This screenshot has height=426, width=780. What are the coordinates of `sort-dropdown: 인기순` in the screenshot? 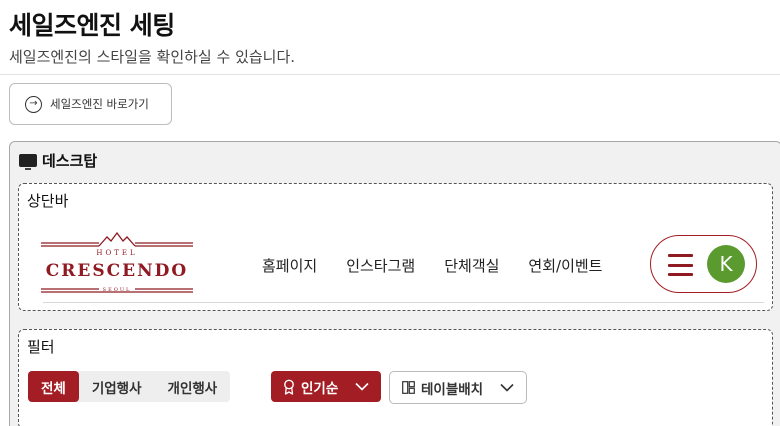 It's located at (326, 386).